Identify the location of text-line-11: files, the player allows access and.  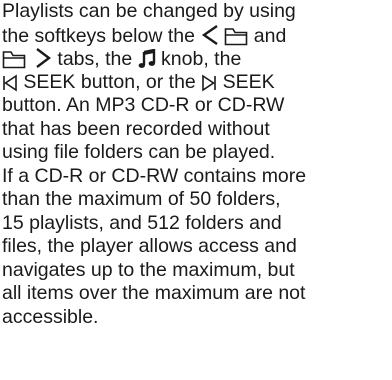
(196, 247).